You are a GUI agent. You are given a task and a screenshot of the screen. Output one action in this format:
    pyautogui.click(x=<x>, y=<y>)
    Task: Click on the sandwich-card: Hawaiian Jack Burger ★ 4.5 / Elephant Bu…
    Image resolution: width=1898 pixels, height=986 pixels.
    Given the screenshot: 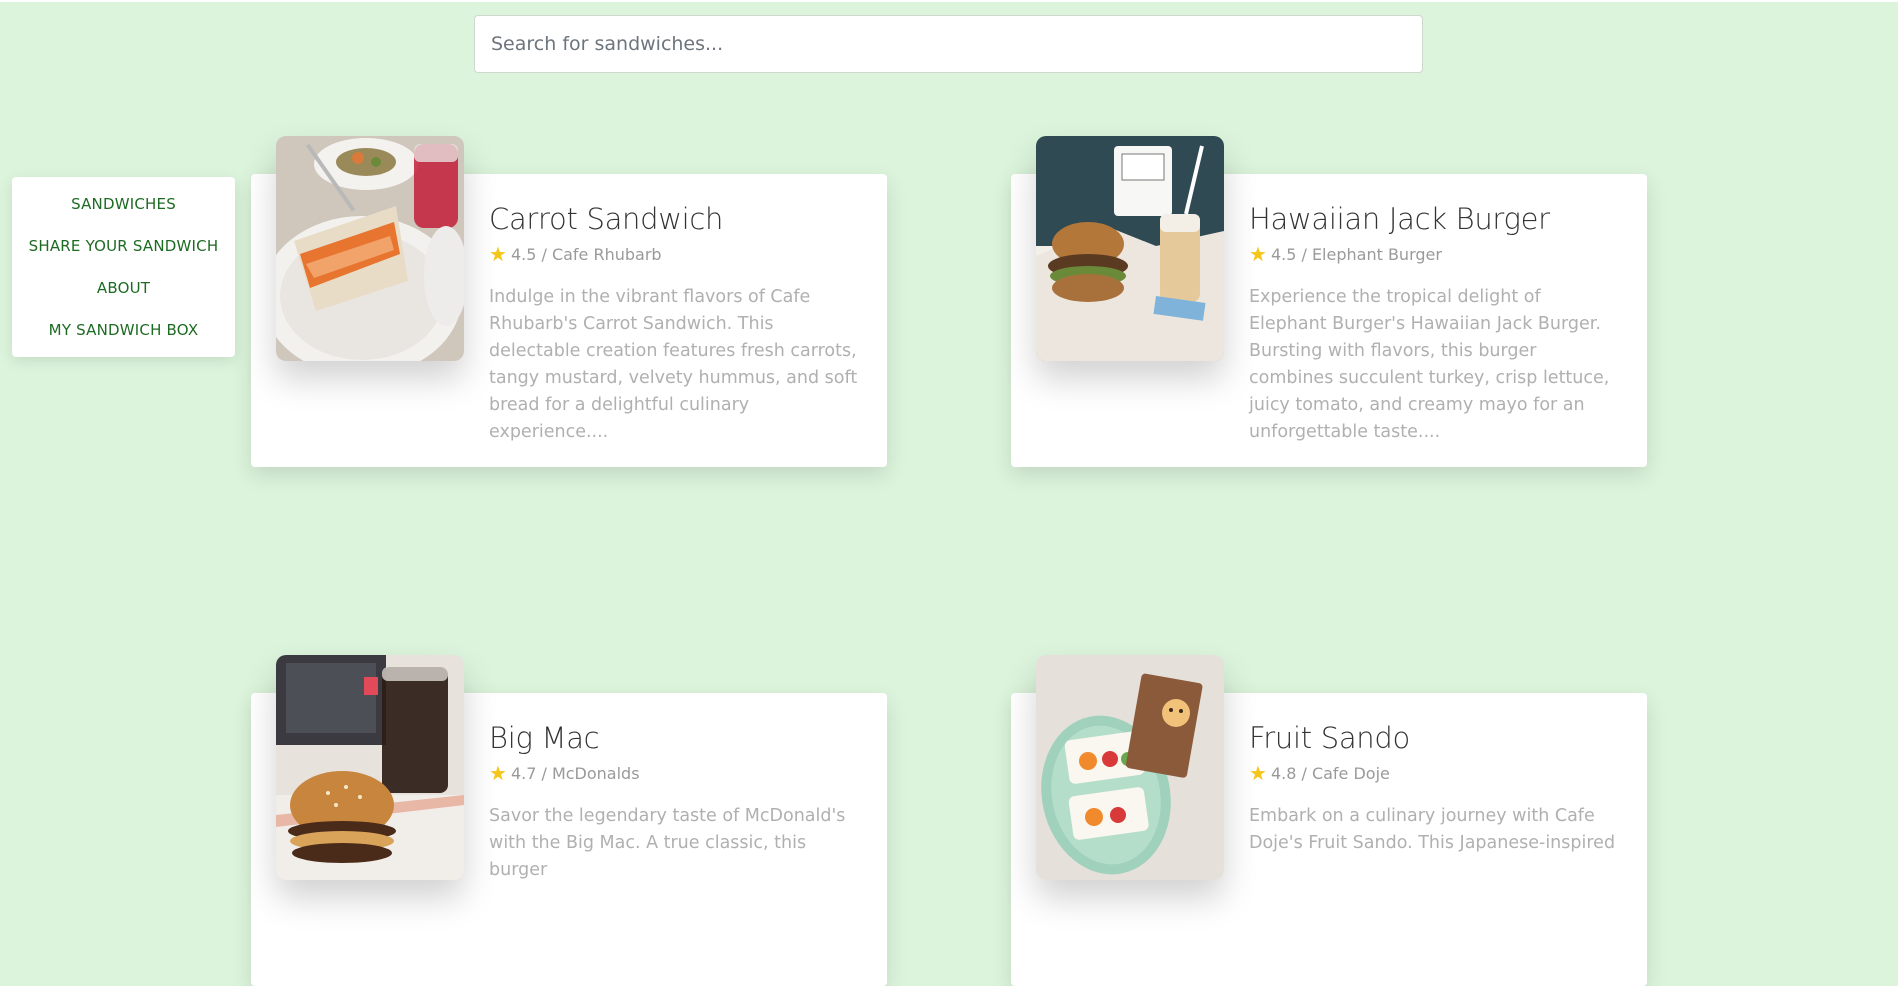 What is the action you would take?
    pyautogui.click(x=1329, y=301)
    